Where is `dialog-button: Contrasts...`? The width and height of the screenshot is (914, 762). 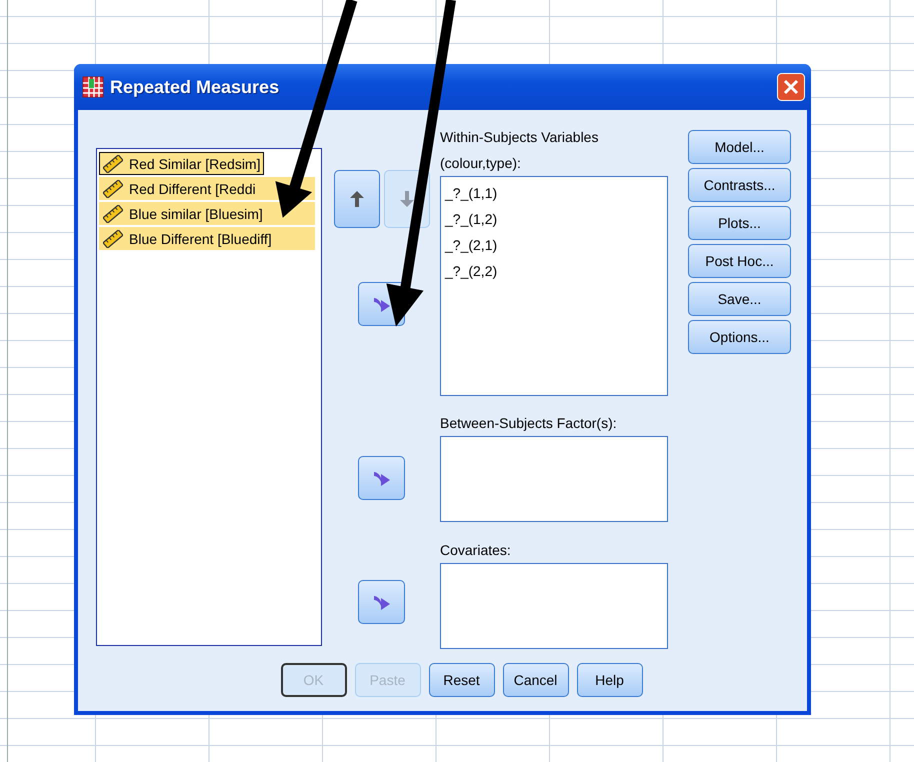 dialog-button: Contrasts... is located at coordinates (739, 185).